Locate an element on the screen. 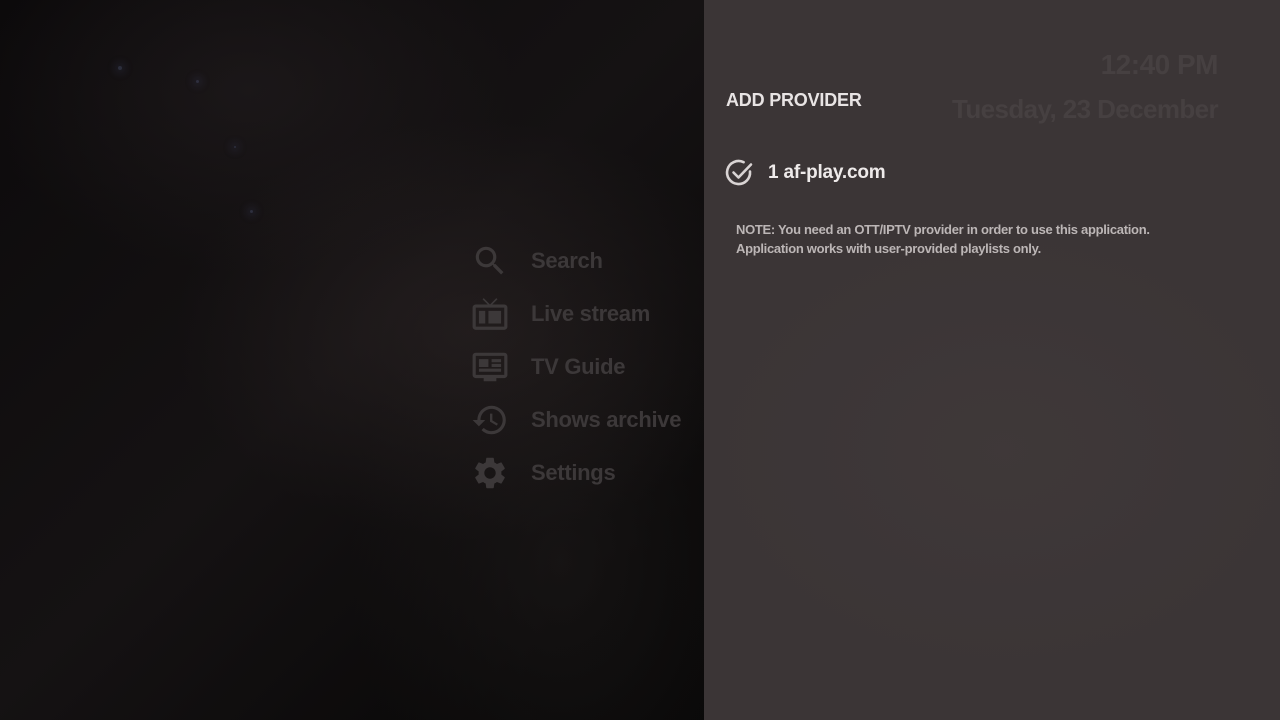 This screenshot has height=720, width=1280. search-icon is located at coordinates (490, 261).